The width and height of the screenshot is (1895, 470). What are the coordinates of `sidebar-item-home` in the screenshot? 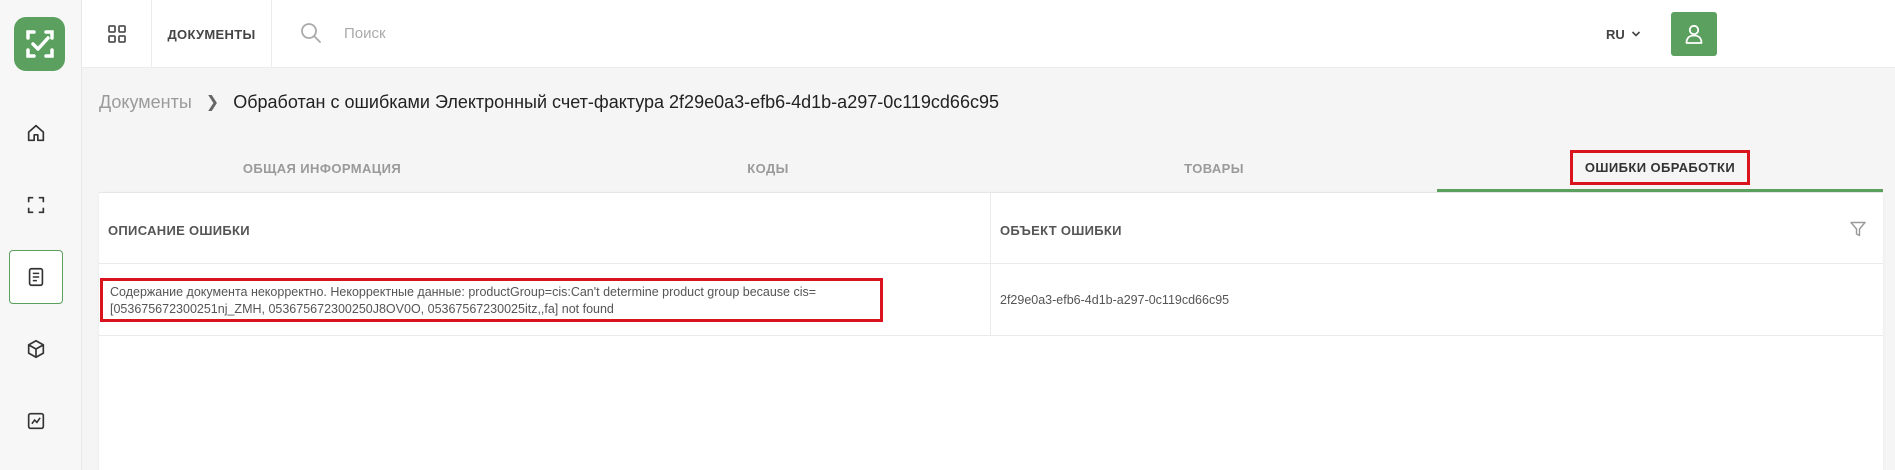 It's located at (36, 133).